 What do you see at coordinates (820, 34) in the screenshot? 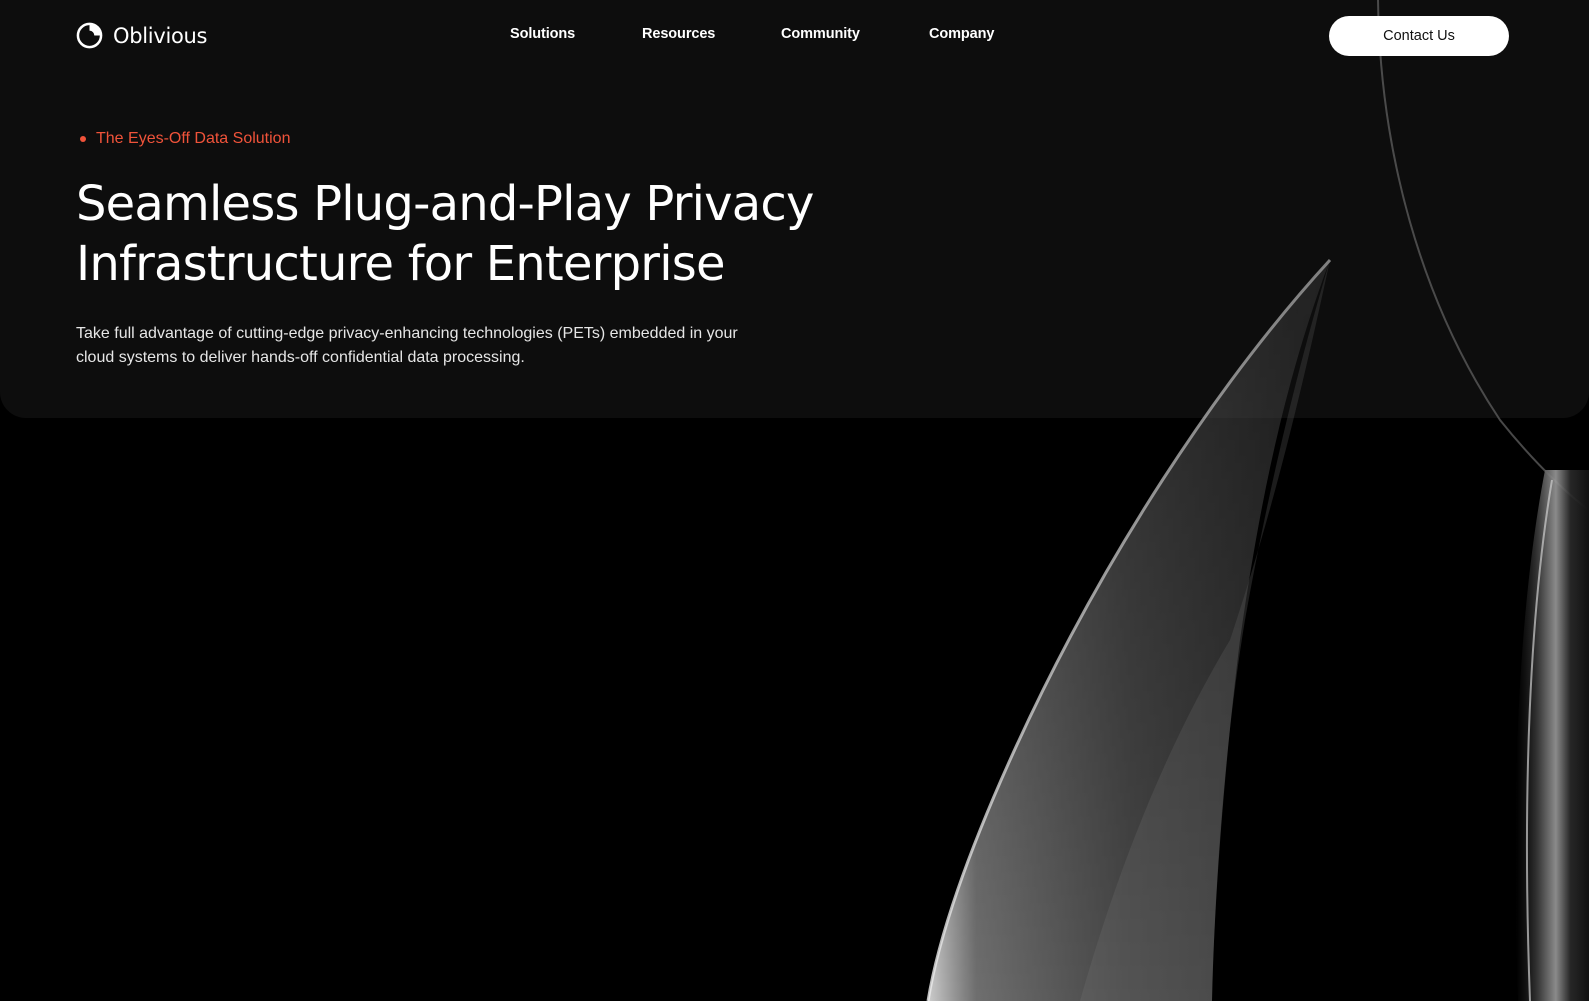
I see `nav-item-community: Community` at bounding box center [820, 34].